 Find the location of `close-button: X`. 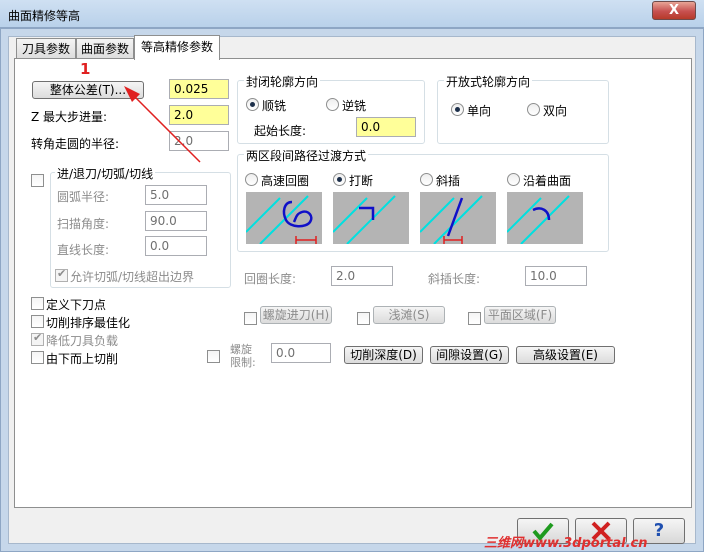

close-button: X is located at coordinates (674, 10).